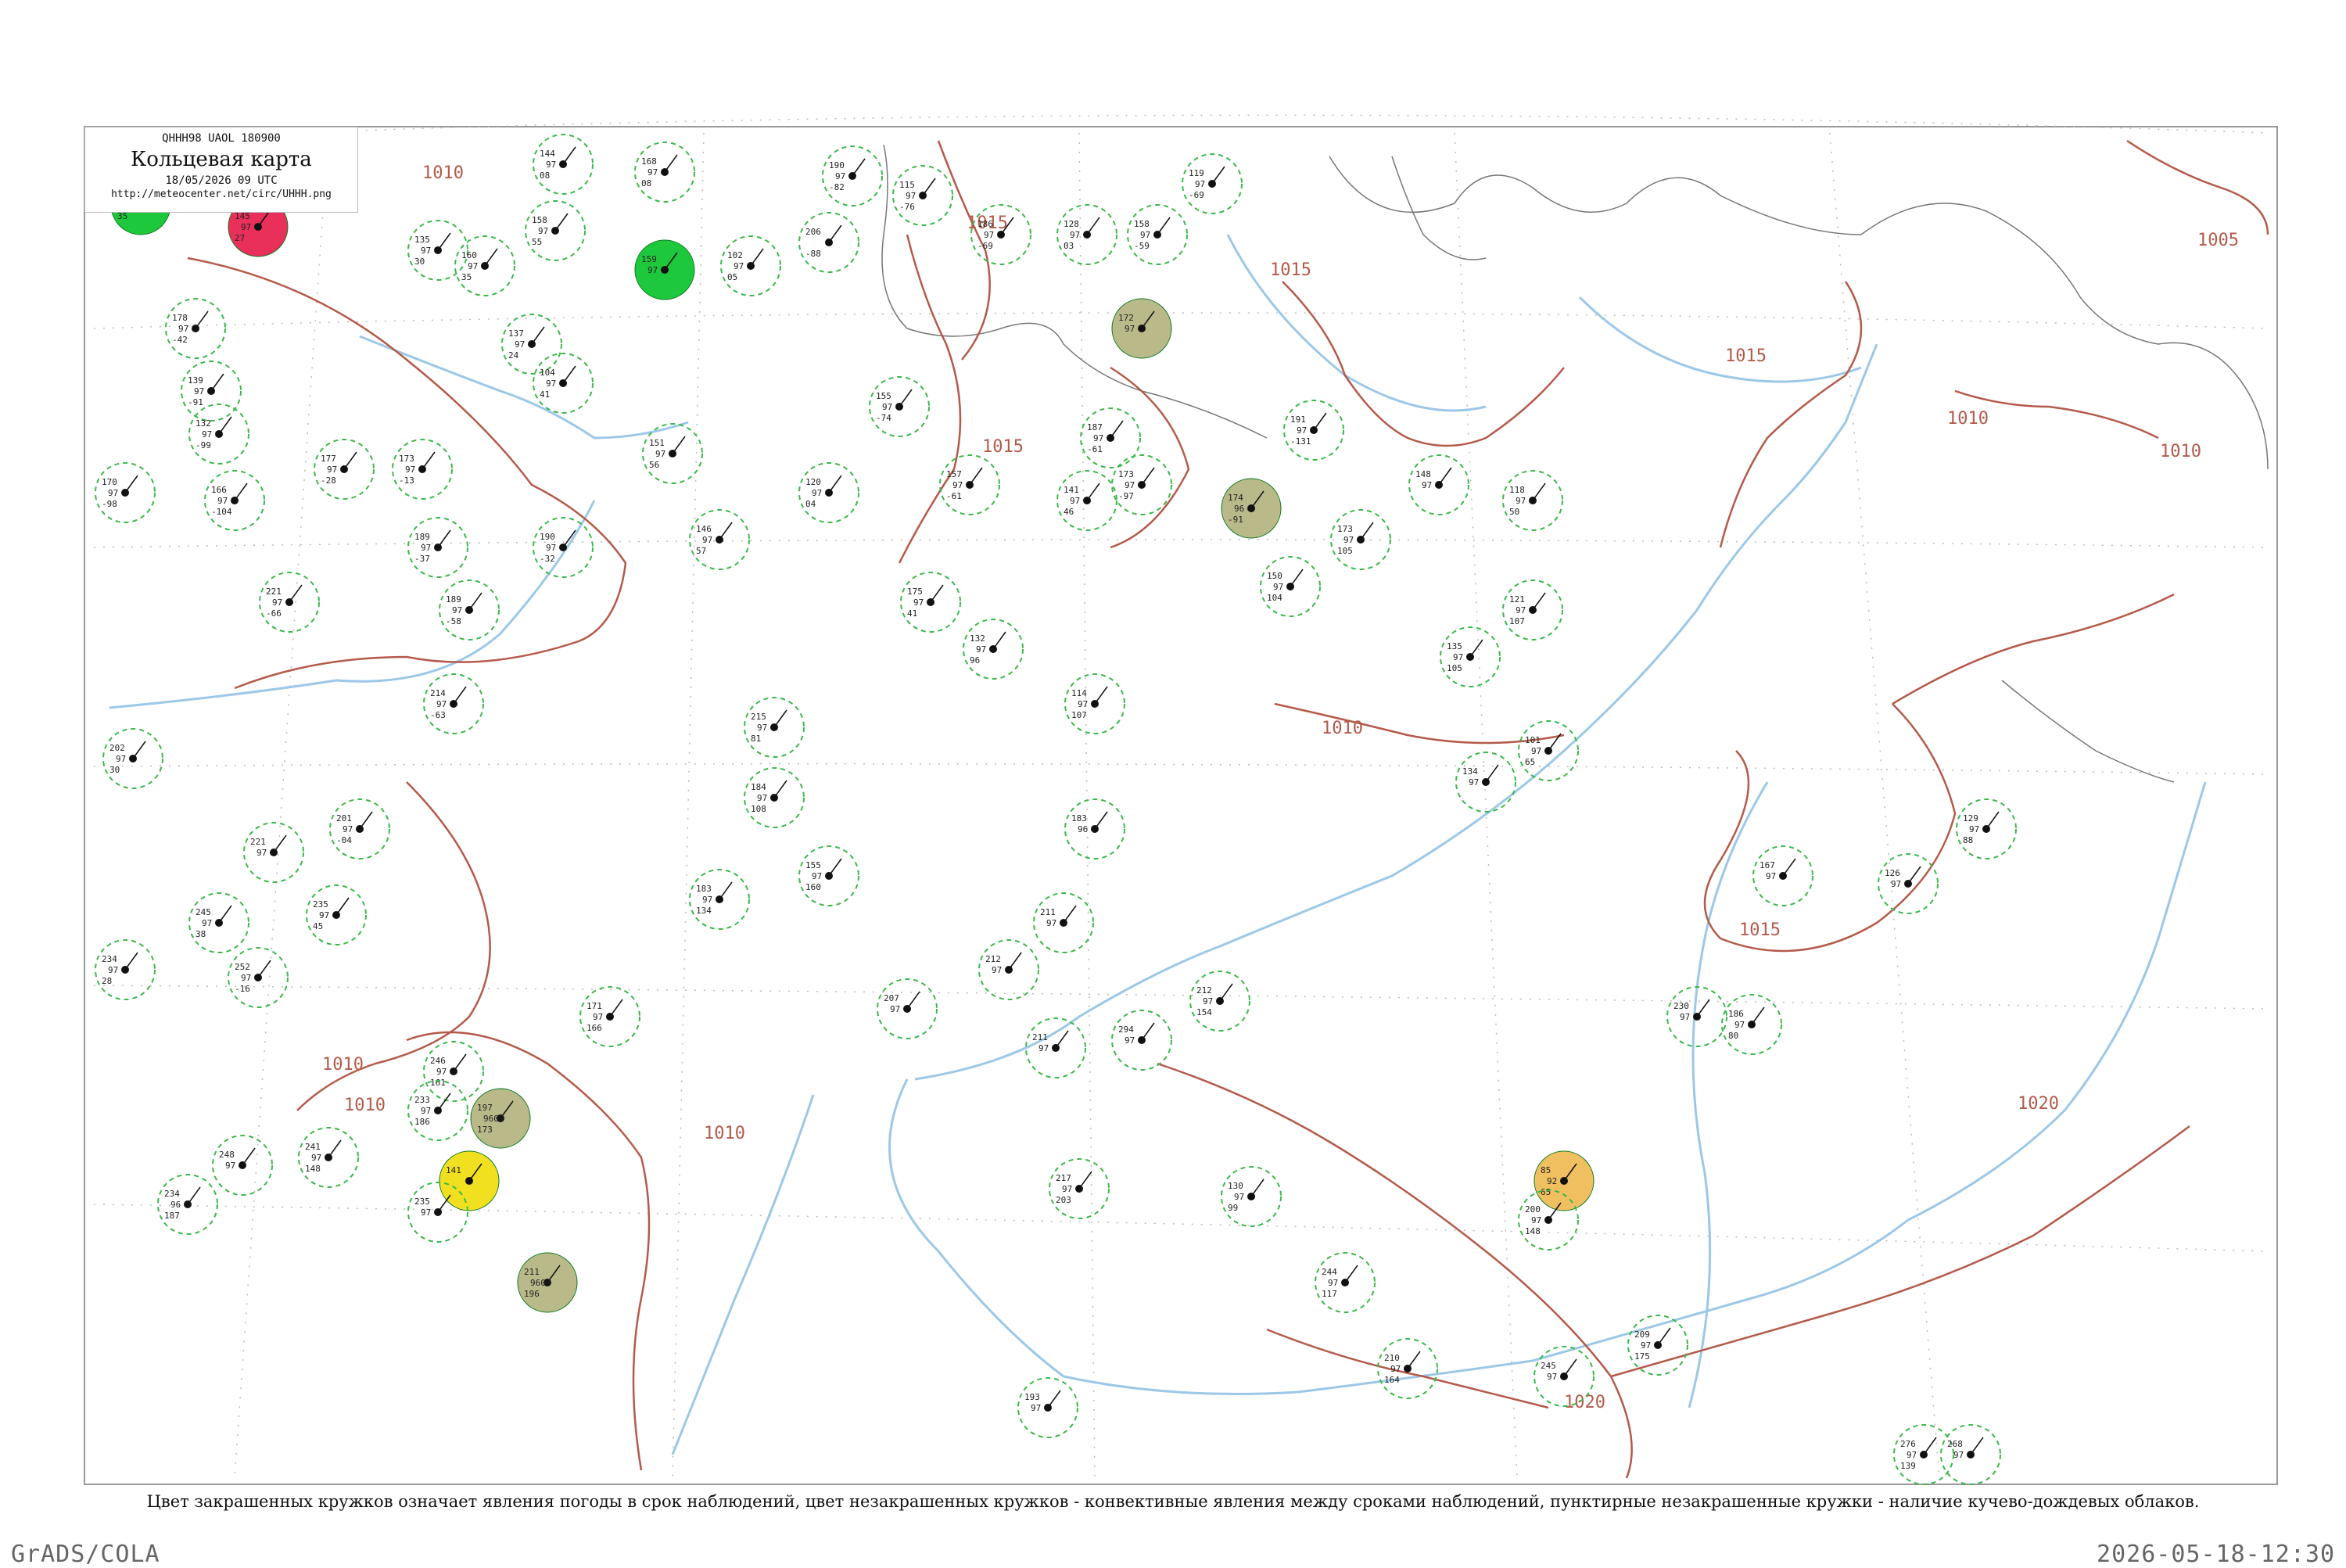 The width and height of the screenshot is (2346, 1568). I want to click on station-pressure: 128, so click(1071, 224).